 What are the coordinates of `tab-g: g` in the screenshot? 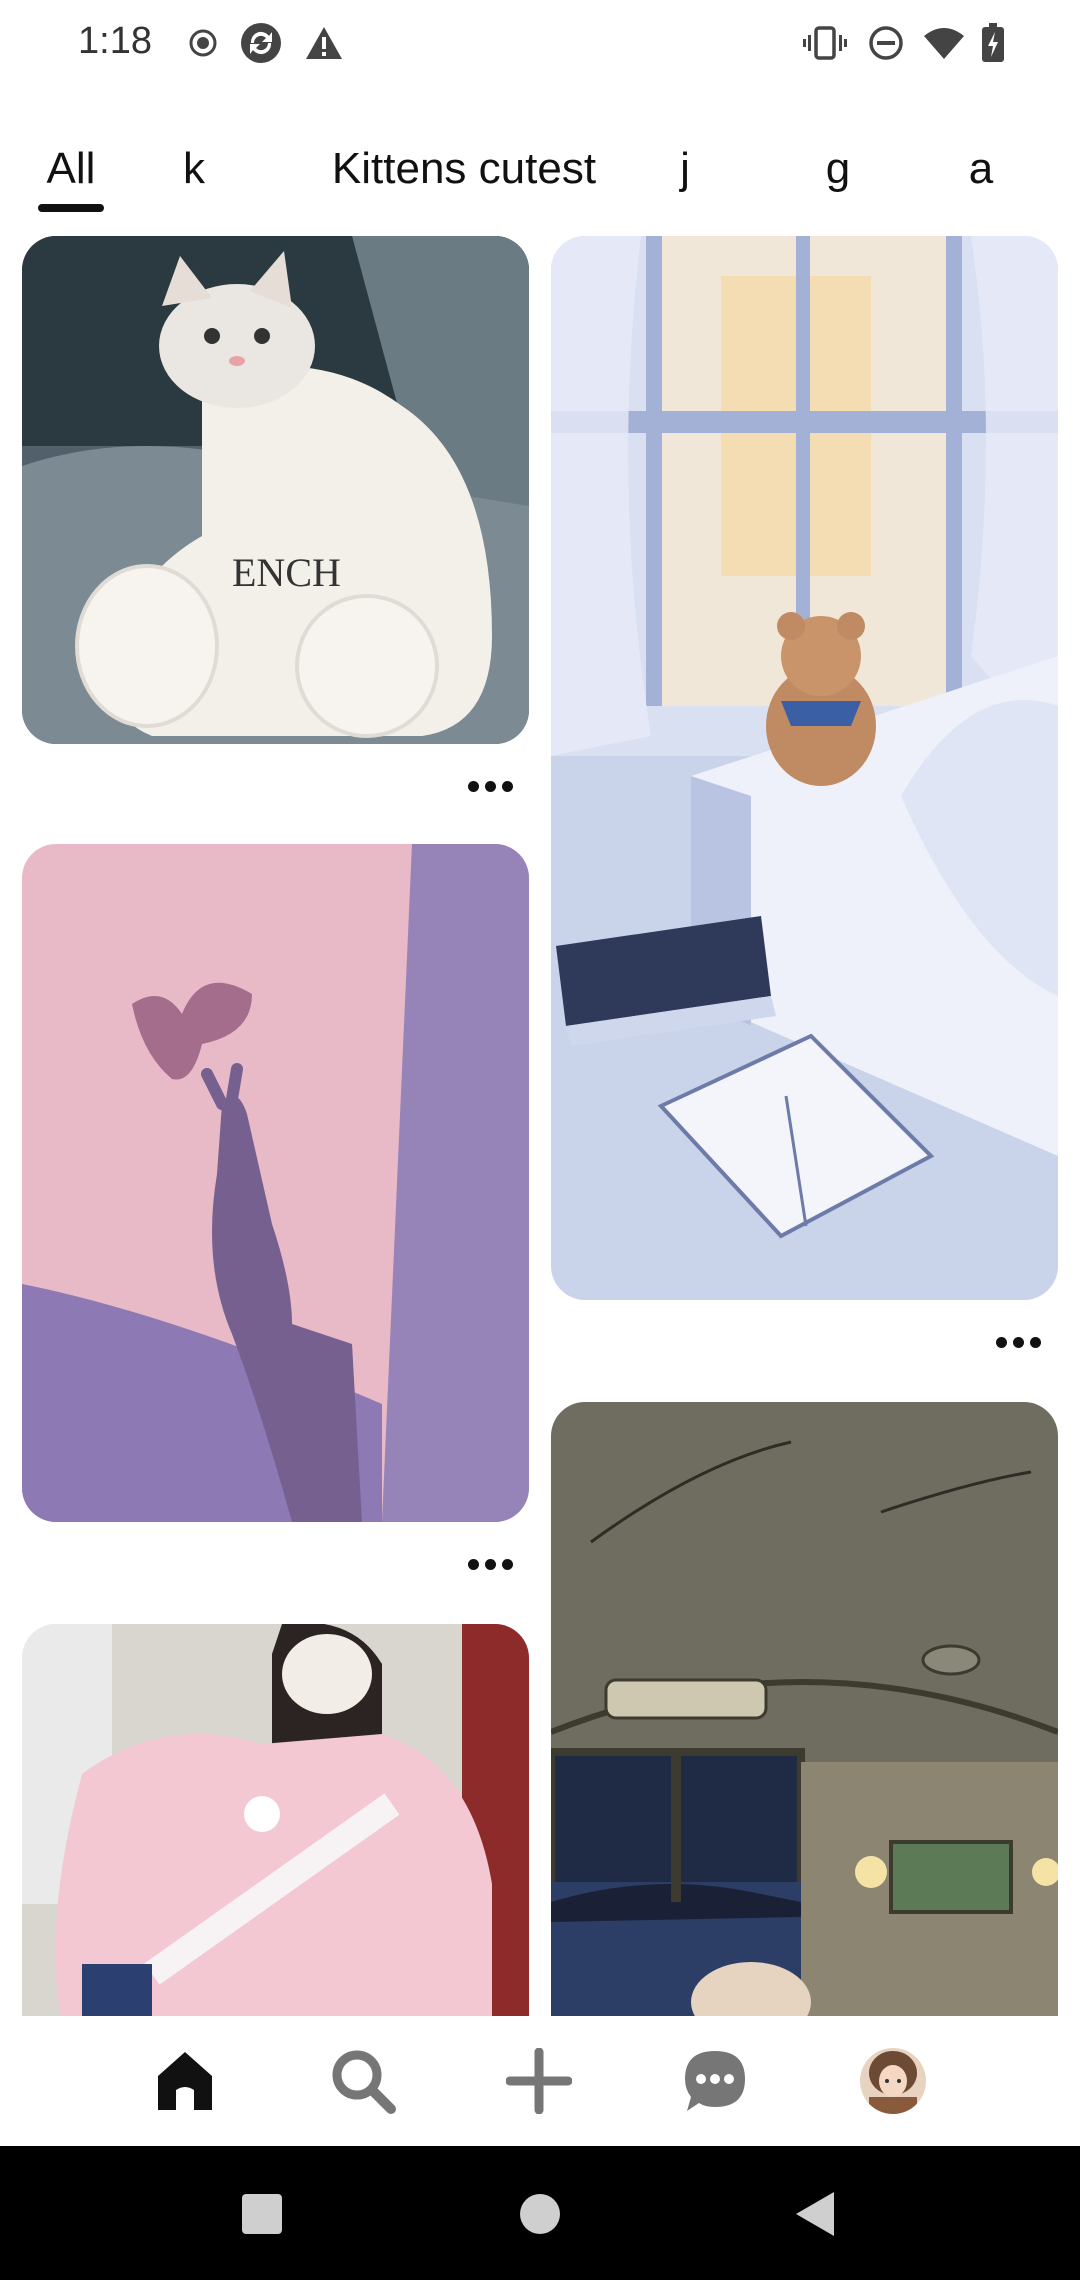 It's located at (838, 169).